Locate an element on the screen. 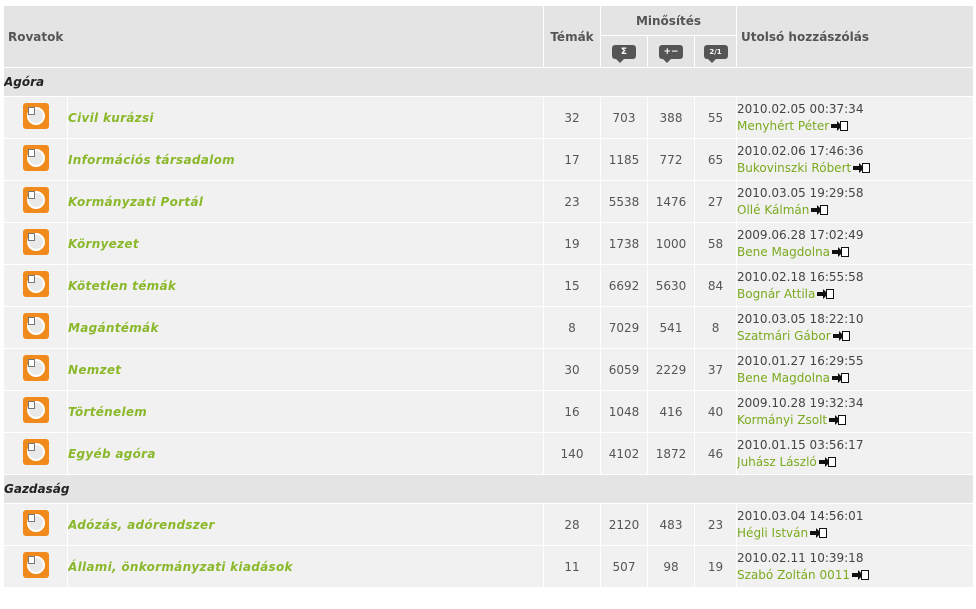 This screenshot has height=609, width=976. topic-count: 16 is located at coordinates (572, 411).